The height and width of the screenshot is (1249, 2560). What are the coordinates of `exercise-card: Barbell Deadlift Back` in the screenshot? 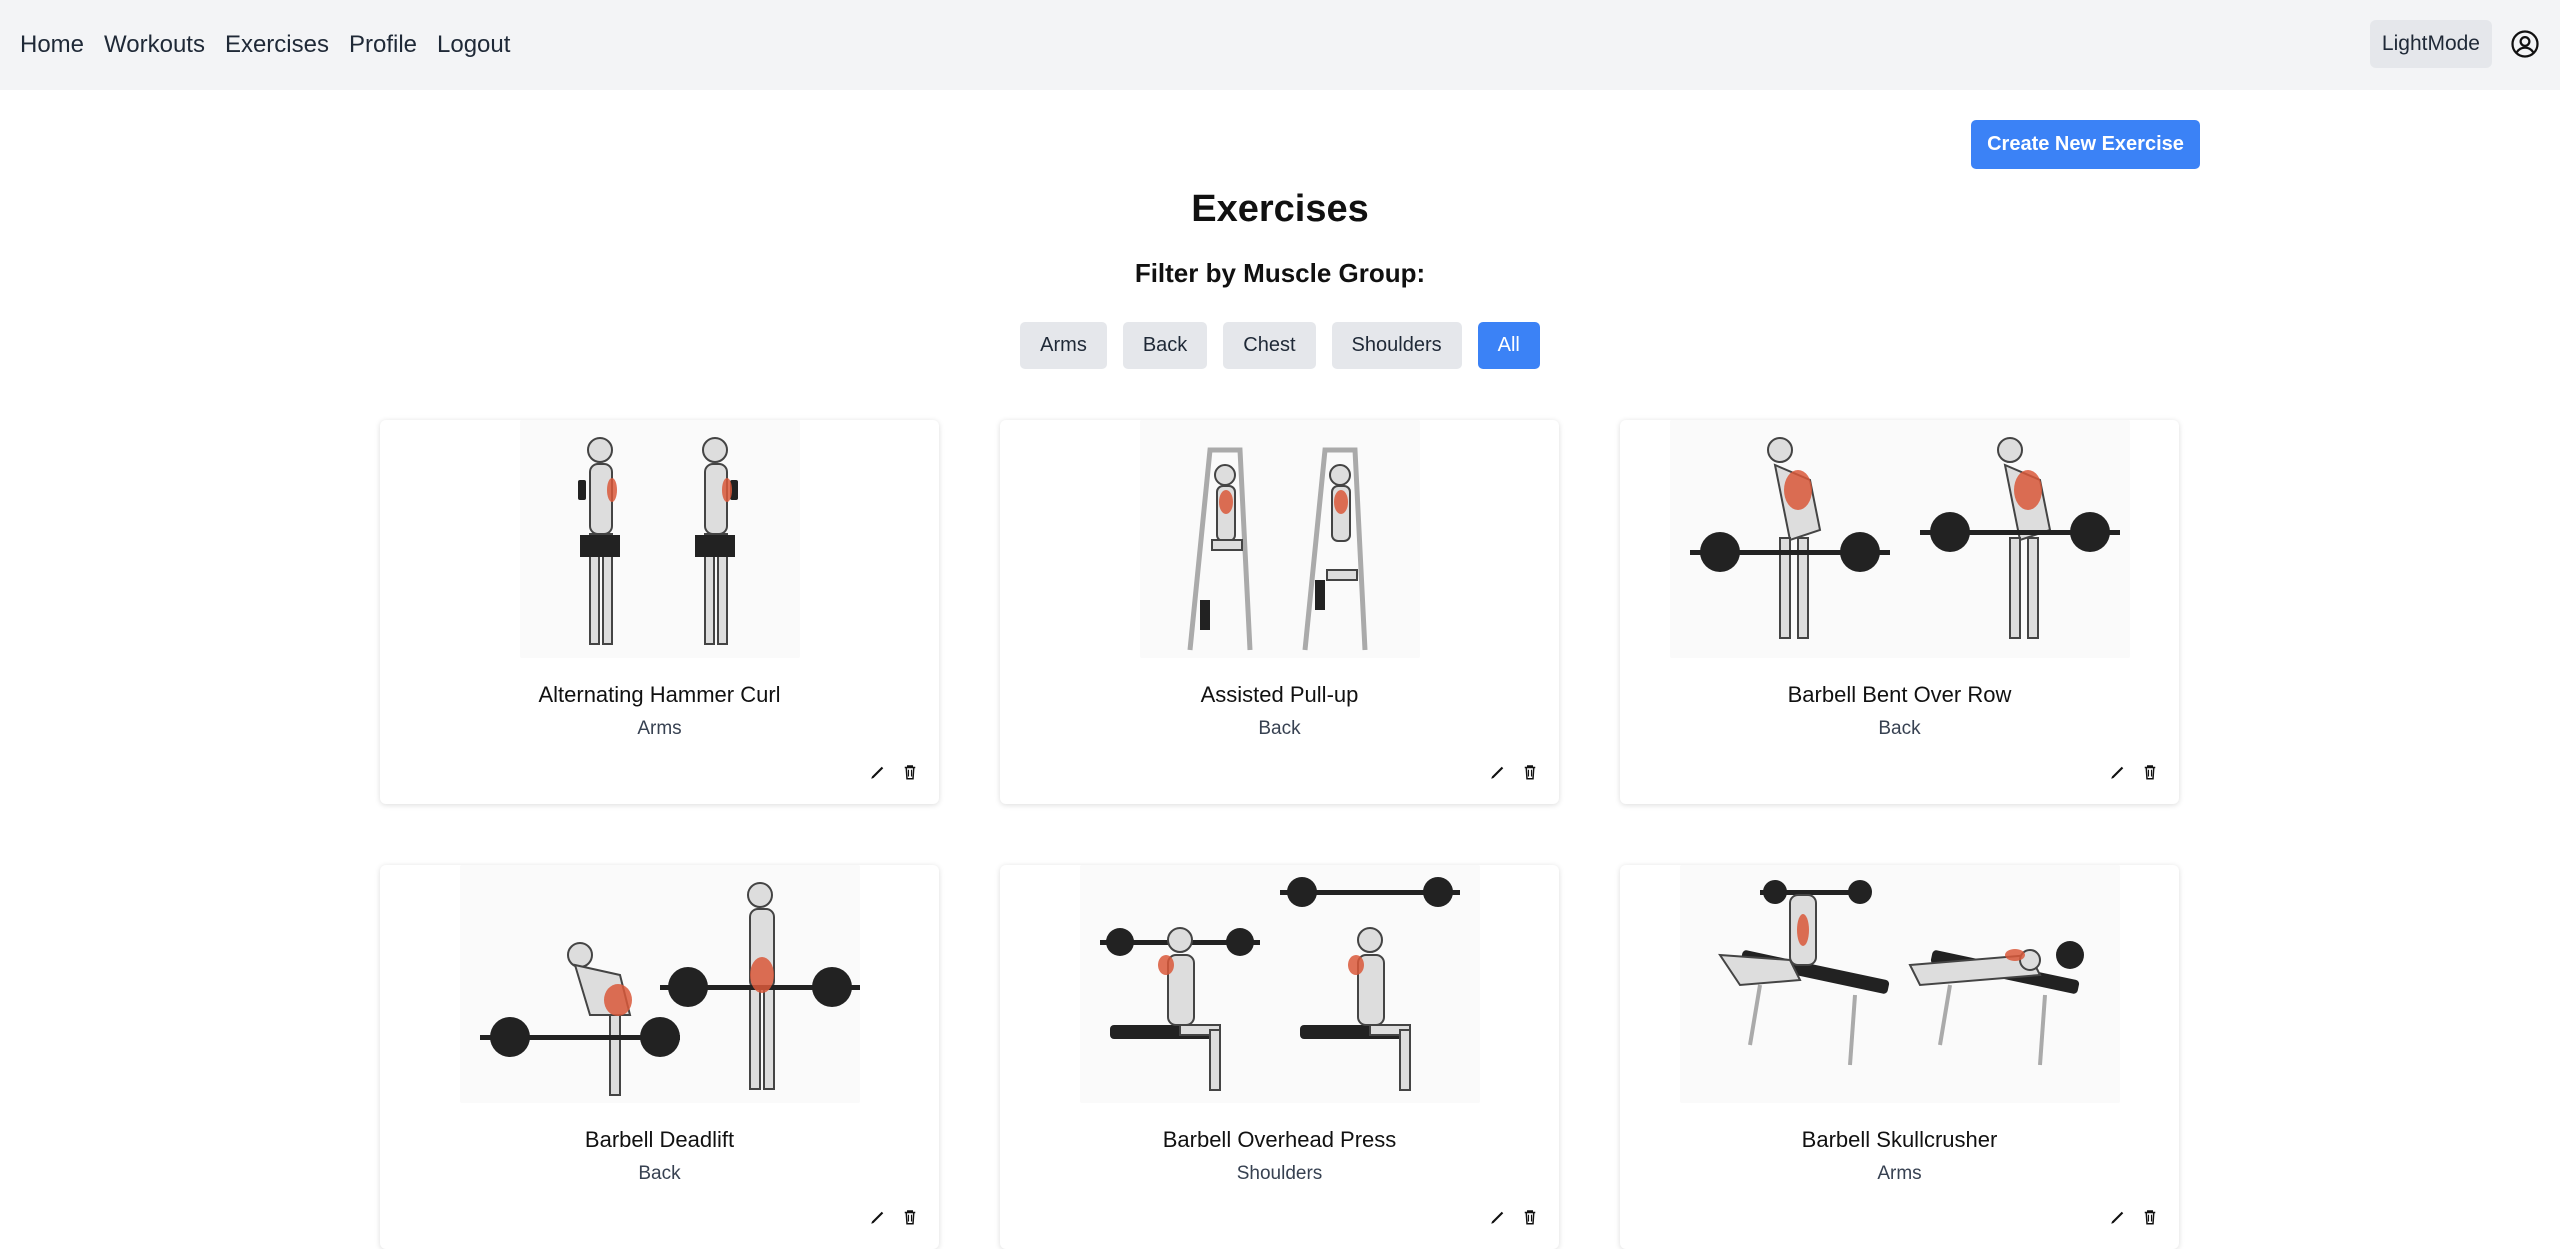 It's located at (659, 1057).